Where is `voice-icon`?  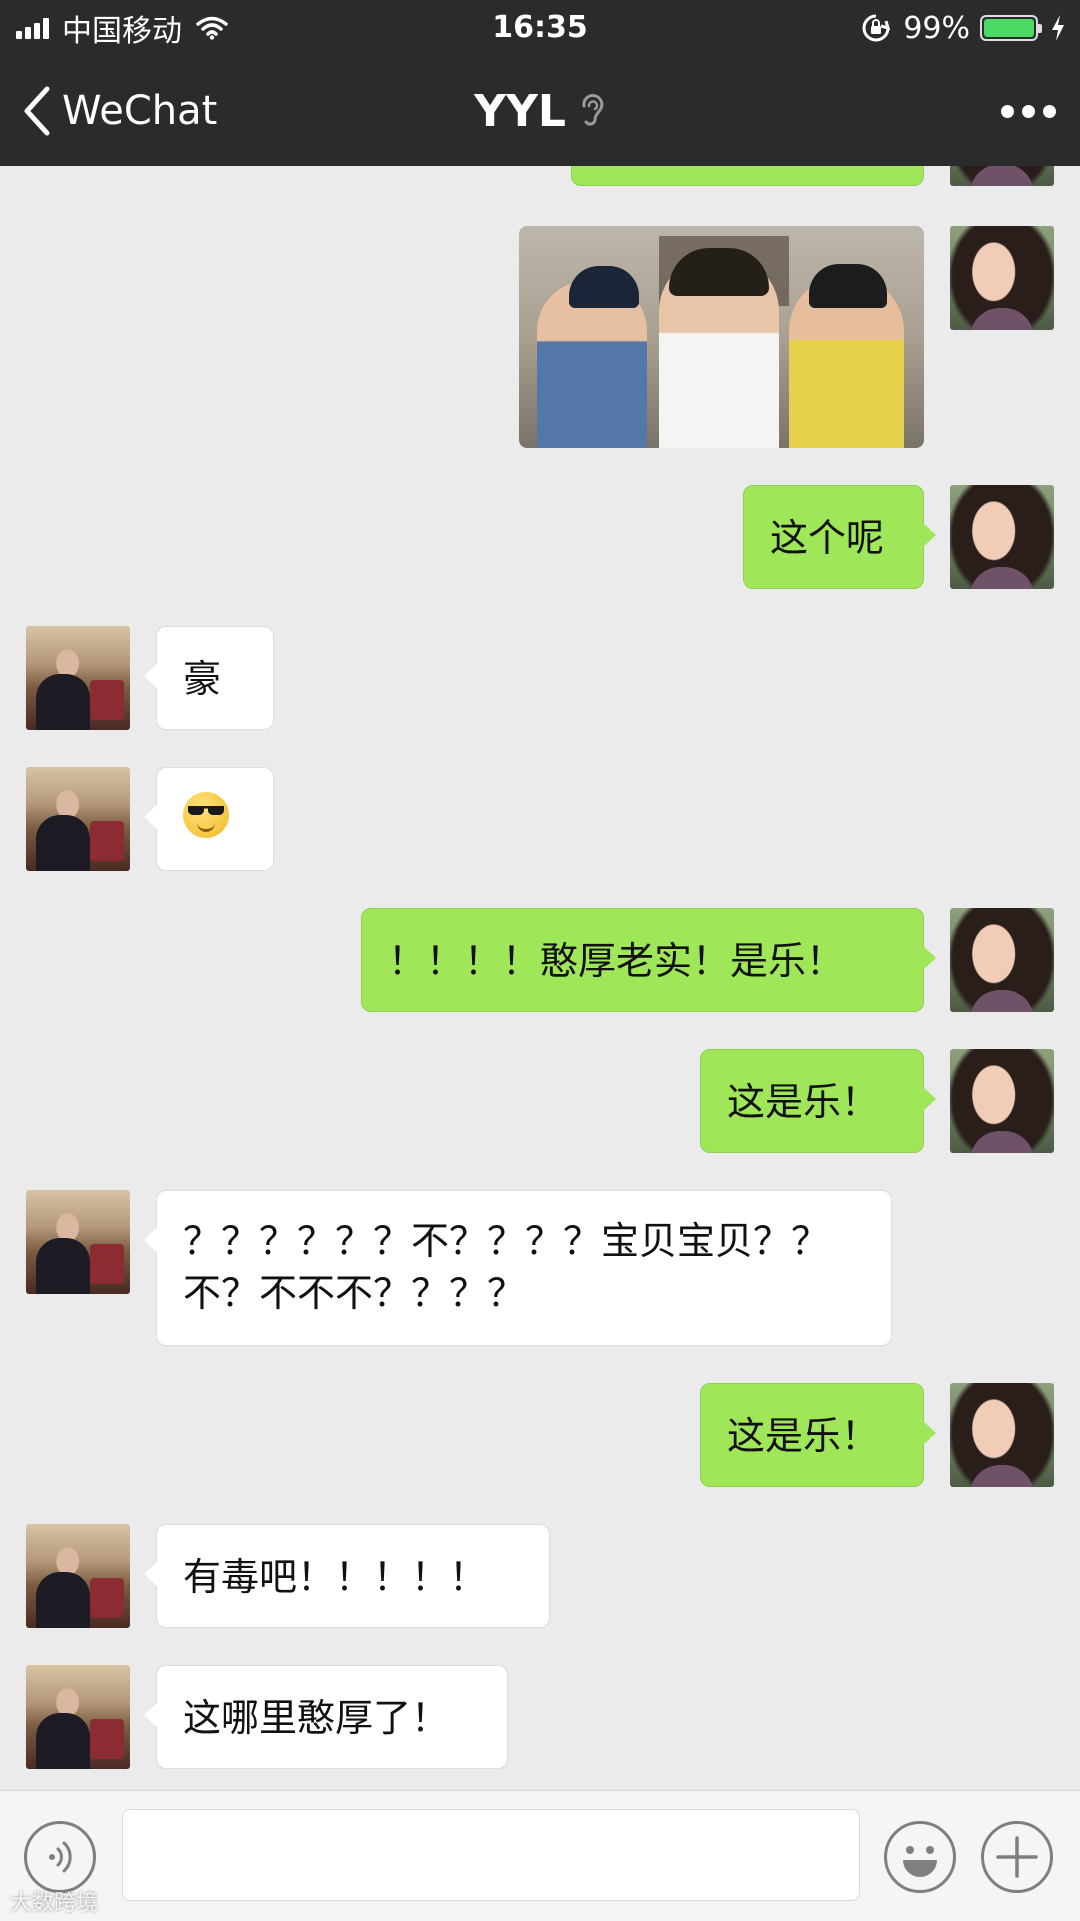 voice-icon is located at coordinates (60, 1857).